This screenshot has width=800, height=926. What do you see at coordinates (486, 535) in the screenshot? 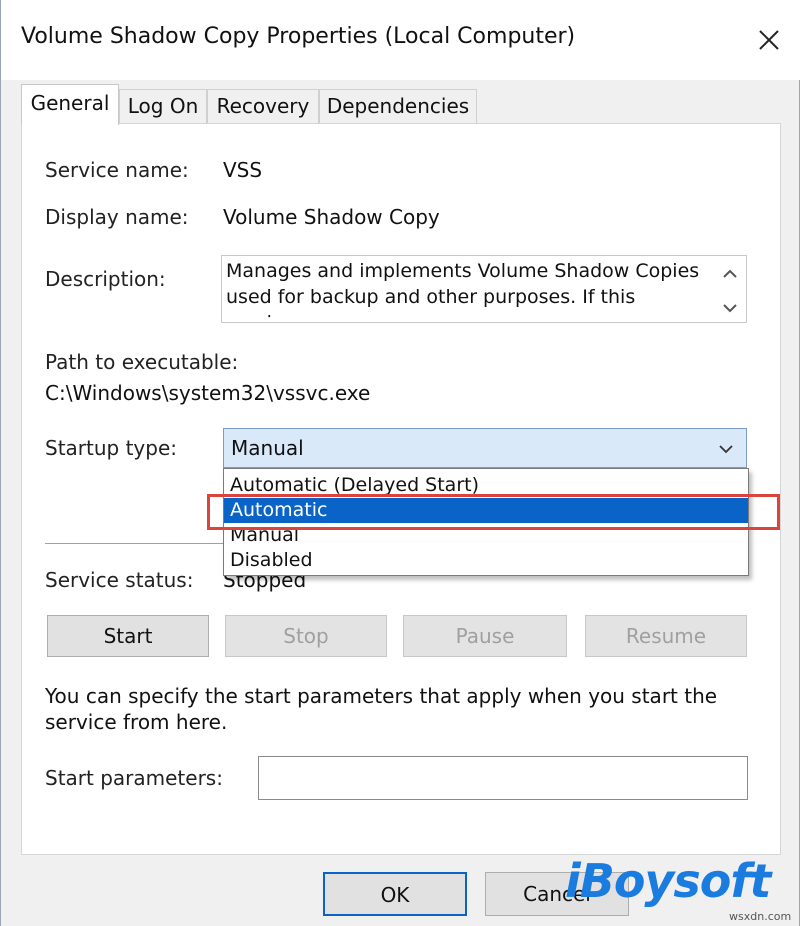
I see `option-manual: Manual` at bounding box center [486, 535].